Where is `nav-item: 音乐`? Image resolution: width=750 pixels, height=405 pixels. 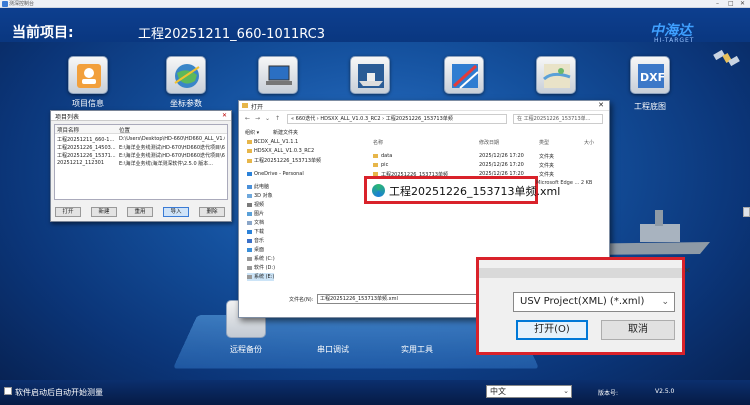
nav-item: 音乐 is located at coordinates (255, 241).